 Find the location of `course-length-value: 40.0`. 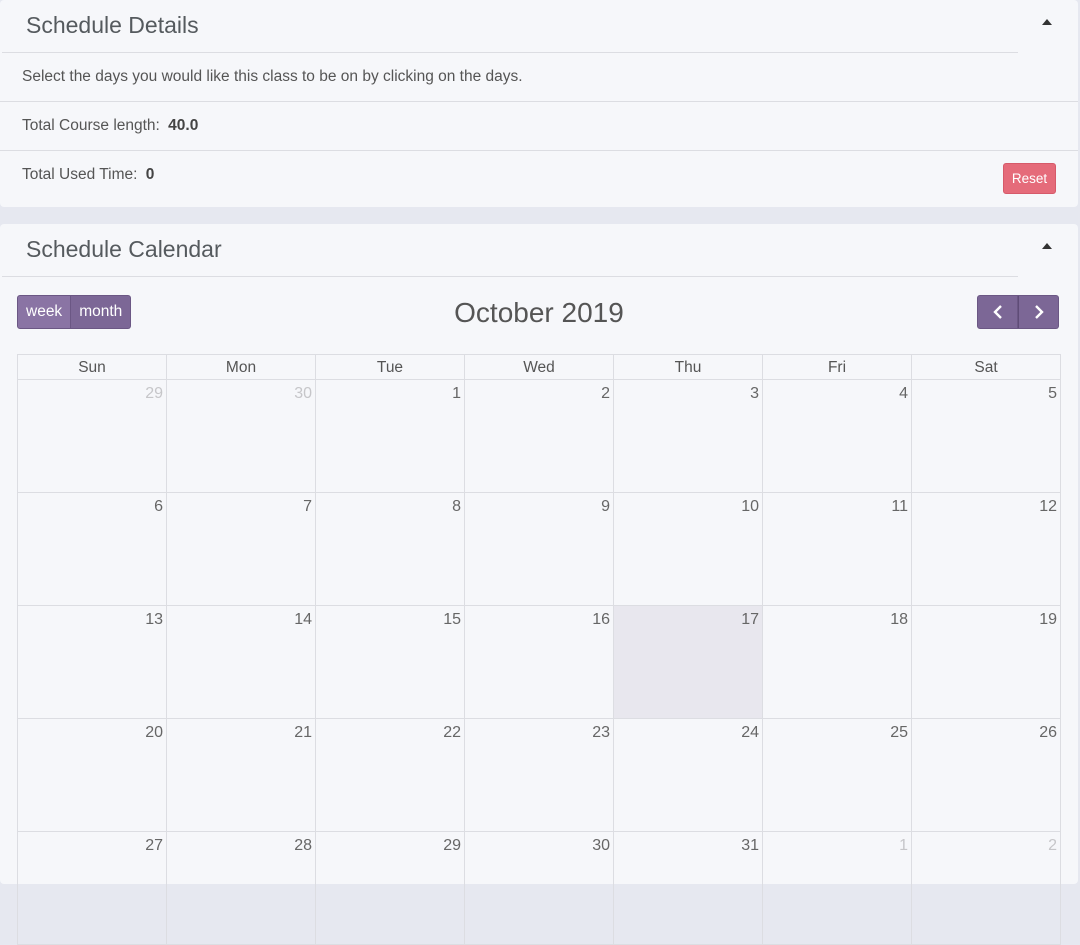

course-length-value: 40.0 is located at coordinates (183, 125).